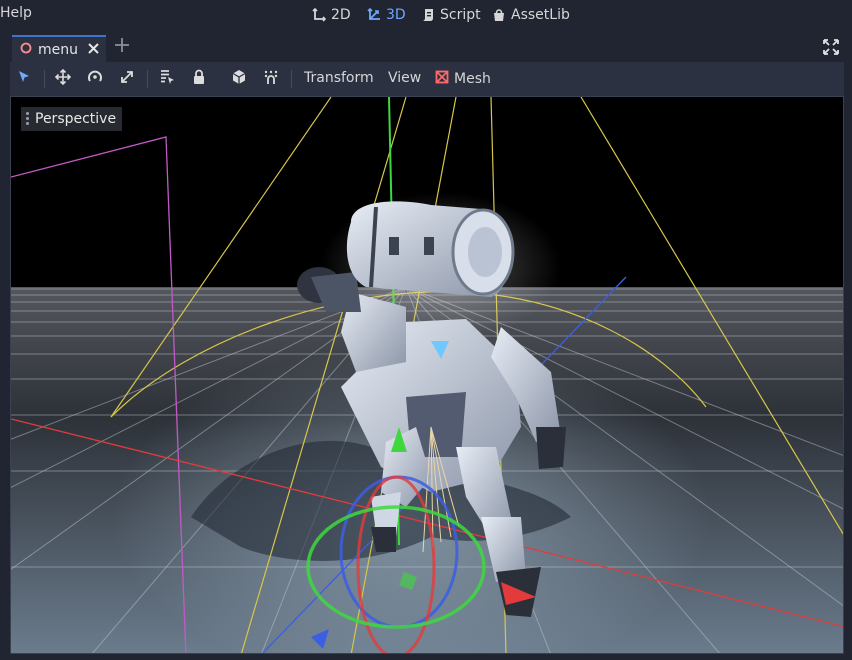 This screenshot has width=852, height=660. I want to click on workspace-assetlib-button: AssetLib, so click(531, 15).